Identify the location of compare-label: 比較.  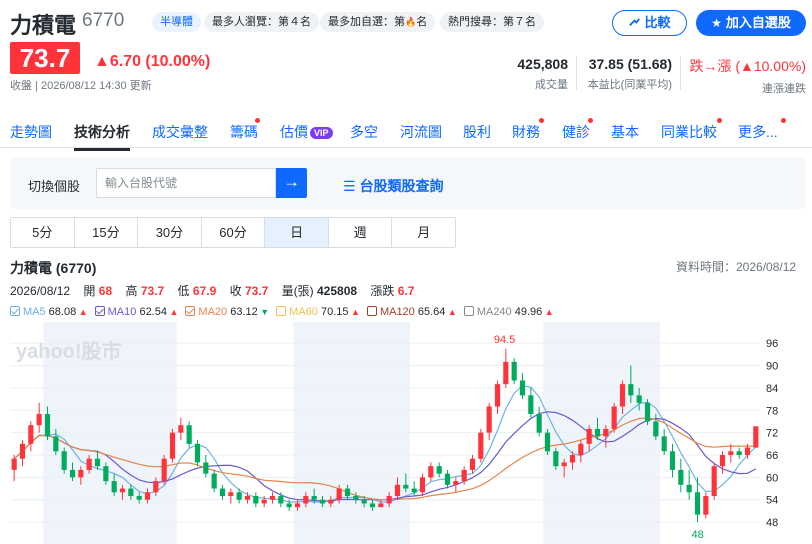
(657, 22).